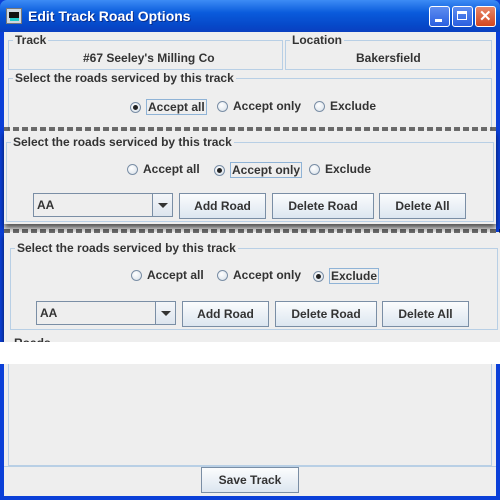 The height and width of the screenshot is (500, 500). What do you see at coordinates (126, 248) in the screenshot?
I see `panel-3-label: Select the roads serviced by this track` at bounding box center [126, 248].